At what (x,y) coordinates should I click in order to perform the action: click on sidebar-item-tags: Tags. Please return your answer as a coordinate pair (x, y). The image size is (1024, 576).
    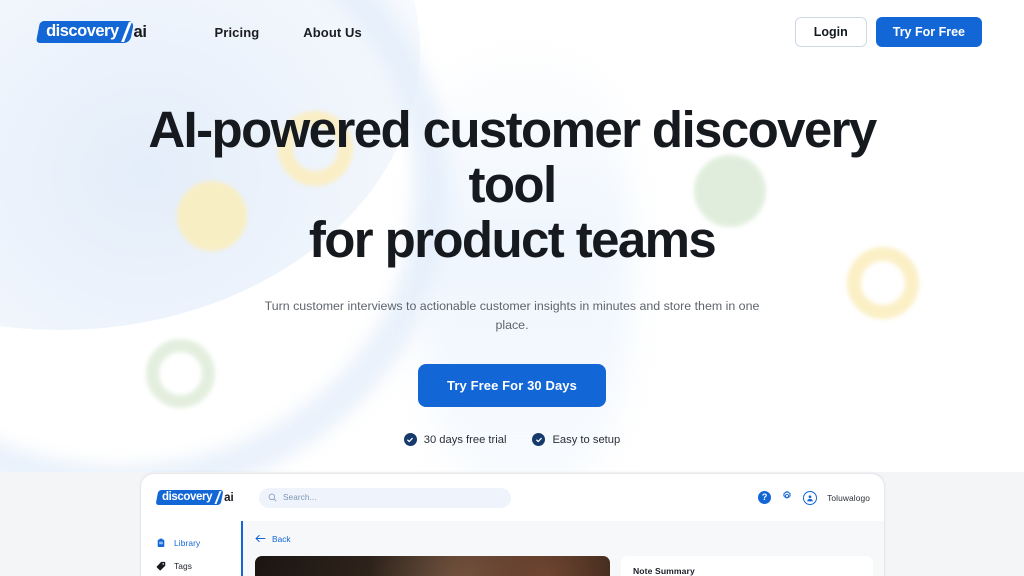
    Looking at the image, I should click on (198, 565).